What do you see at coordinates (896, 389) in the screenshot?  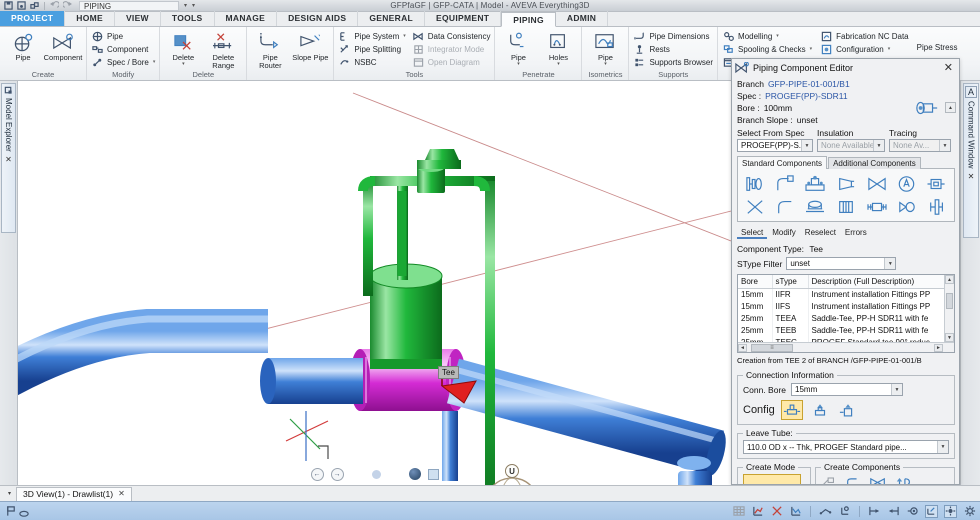 I see `conn-bore-caret: ▼` at bounding box center [896, 389].